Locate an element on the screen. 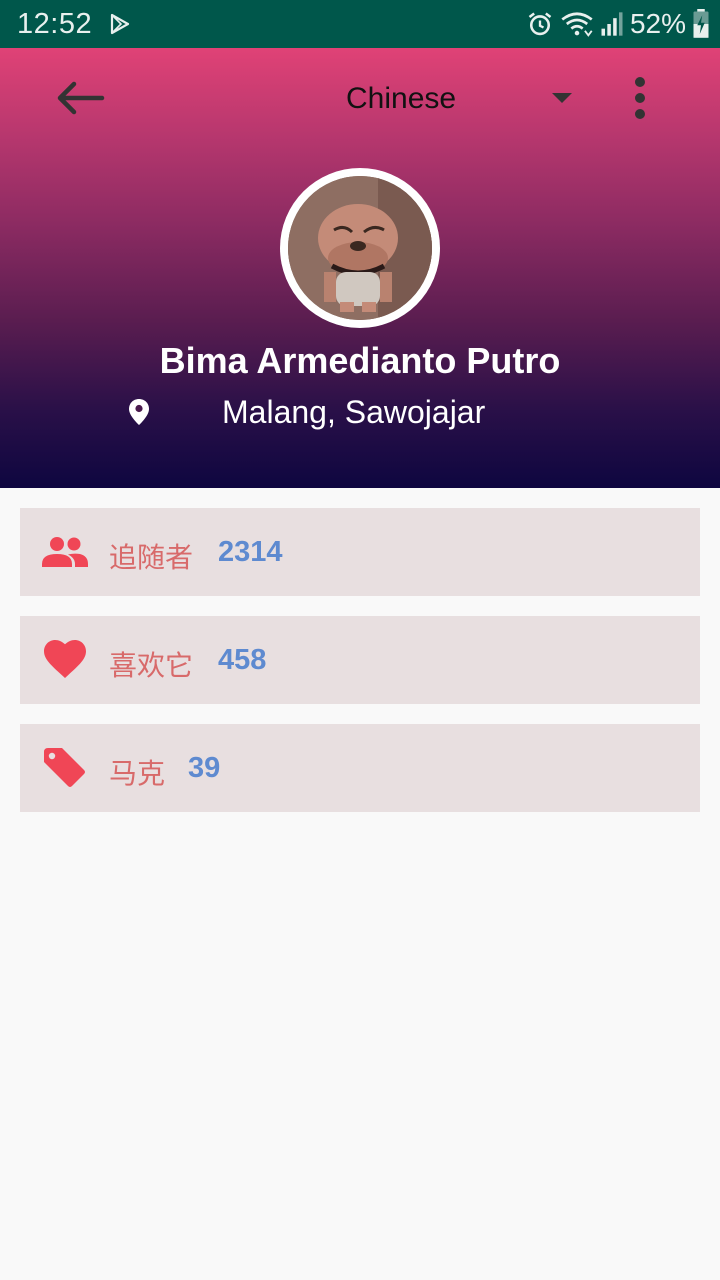 The image size is (720, 1280). location-pin-icon is located at coordinates (139, 412).